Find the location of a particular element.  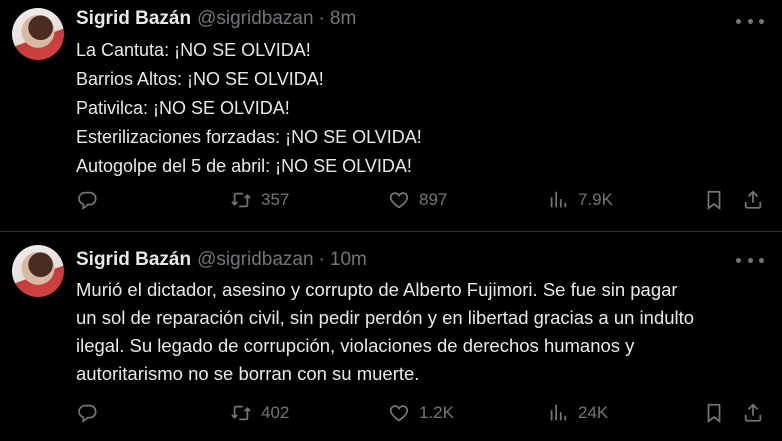

tweet-2-header: Sigrid Bazán @sigridbazan · 10m is located at coordinates (221, 260).